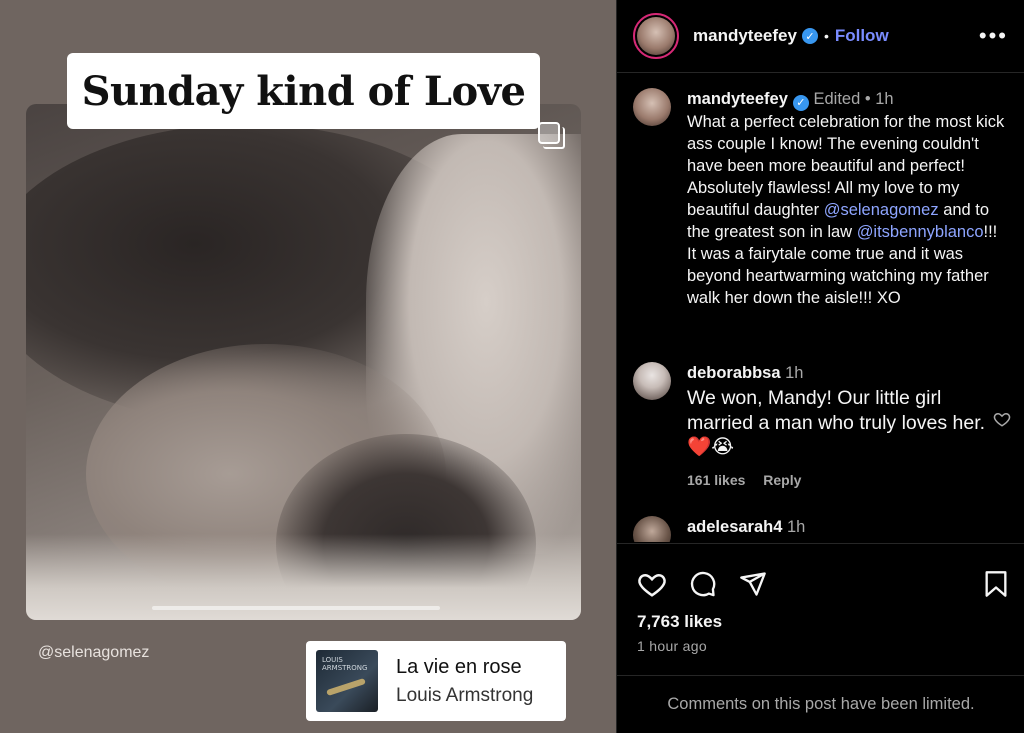  Describe the element at coordinates (820, 529) in the screenshot. I see `comment-row: adelesarah4 1h` at that location.